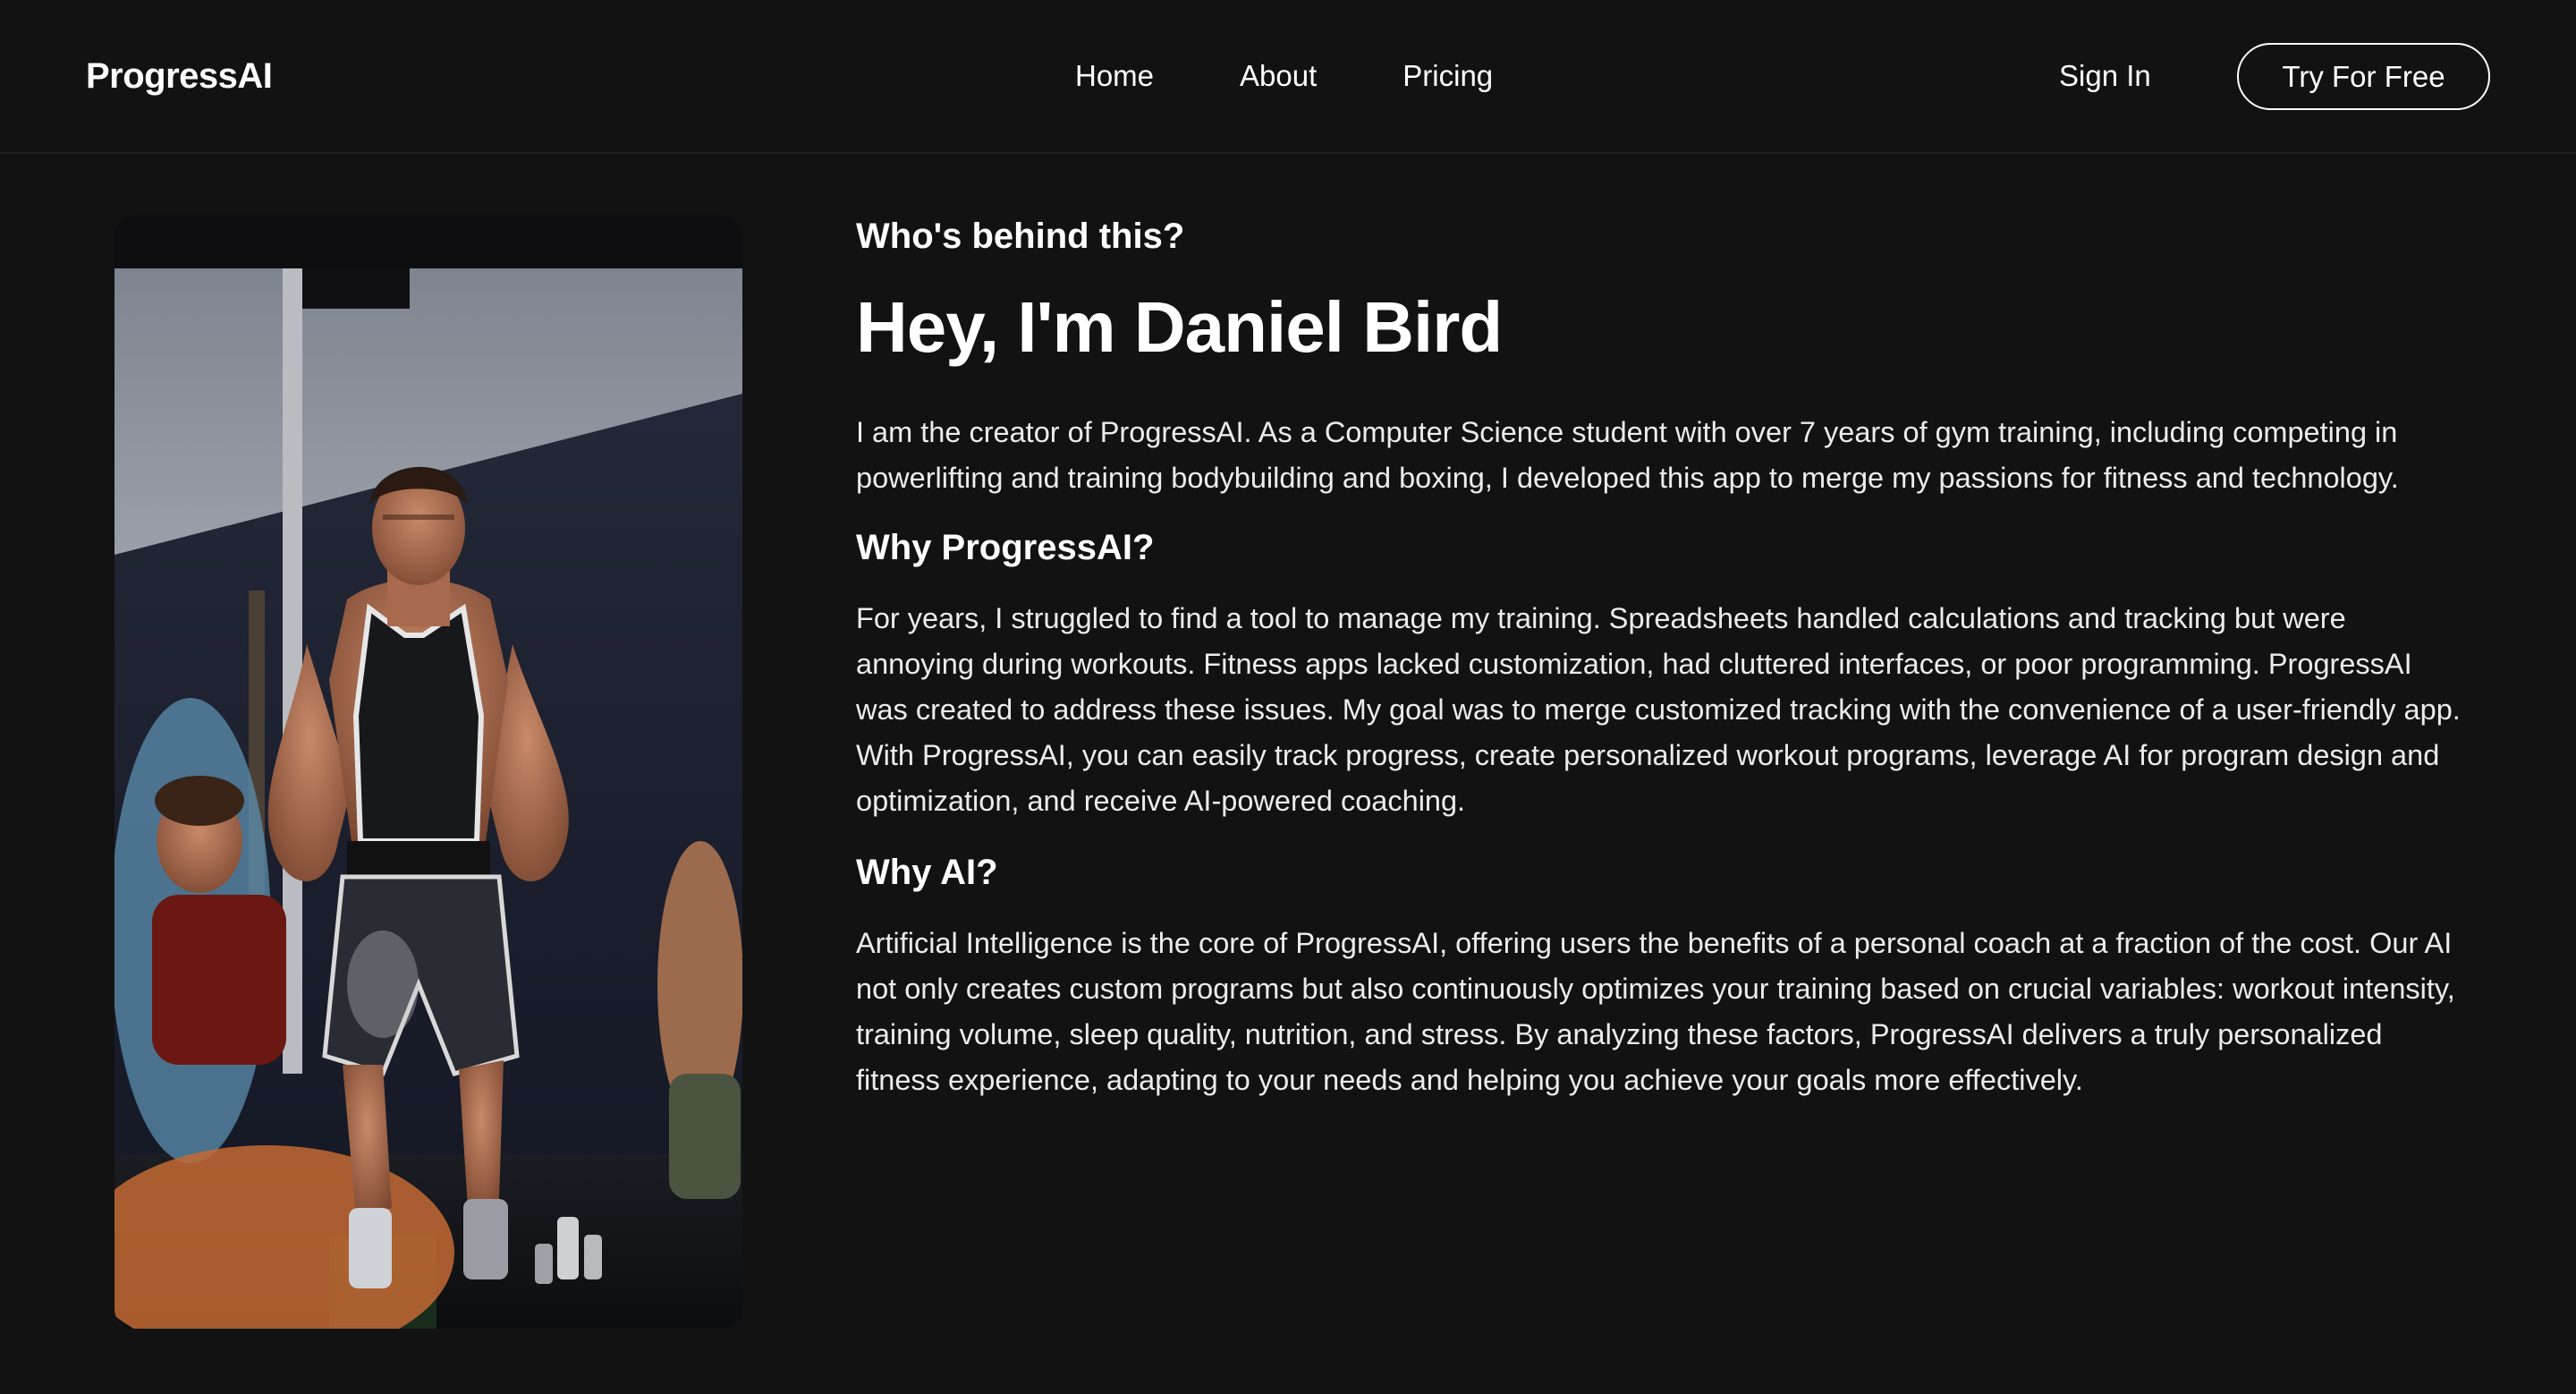 This screenshot has height=1394, width=2576. What do you see at coordinates (1114, 76) in the screenshot?
I see `nav-link-home: Home` at bounding box center [1114, 76].